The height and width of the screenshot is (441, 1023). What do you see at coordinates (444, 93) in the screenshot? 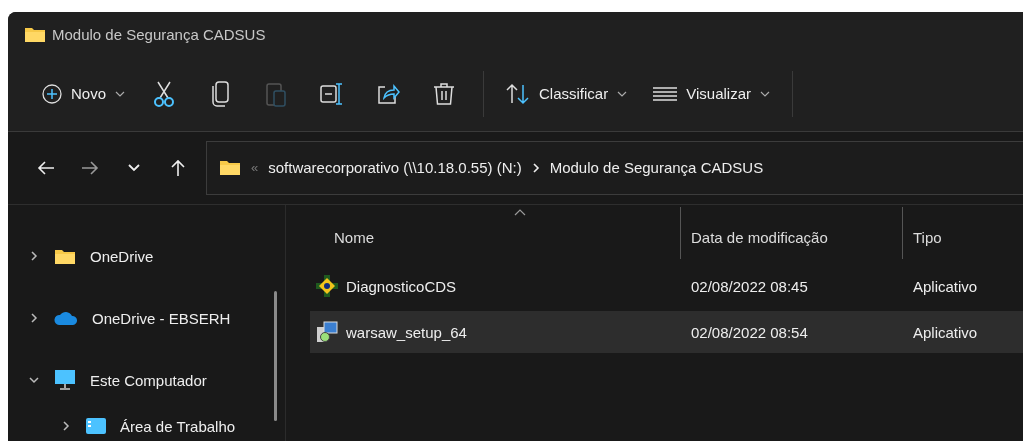
I see `trash-icon` at bounding box center [444, 93].